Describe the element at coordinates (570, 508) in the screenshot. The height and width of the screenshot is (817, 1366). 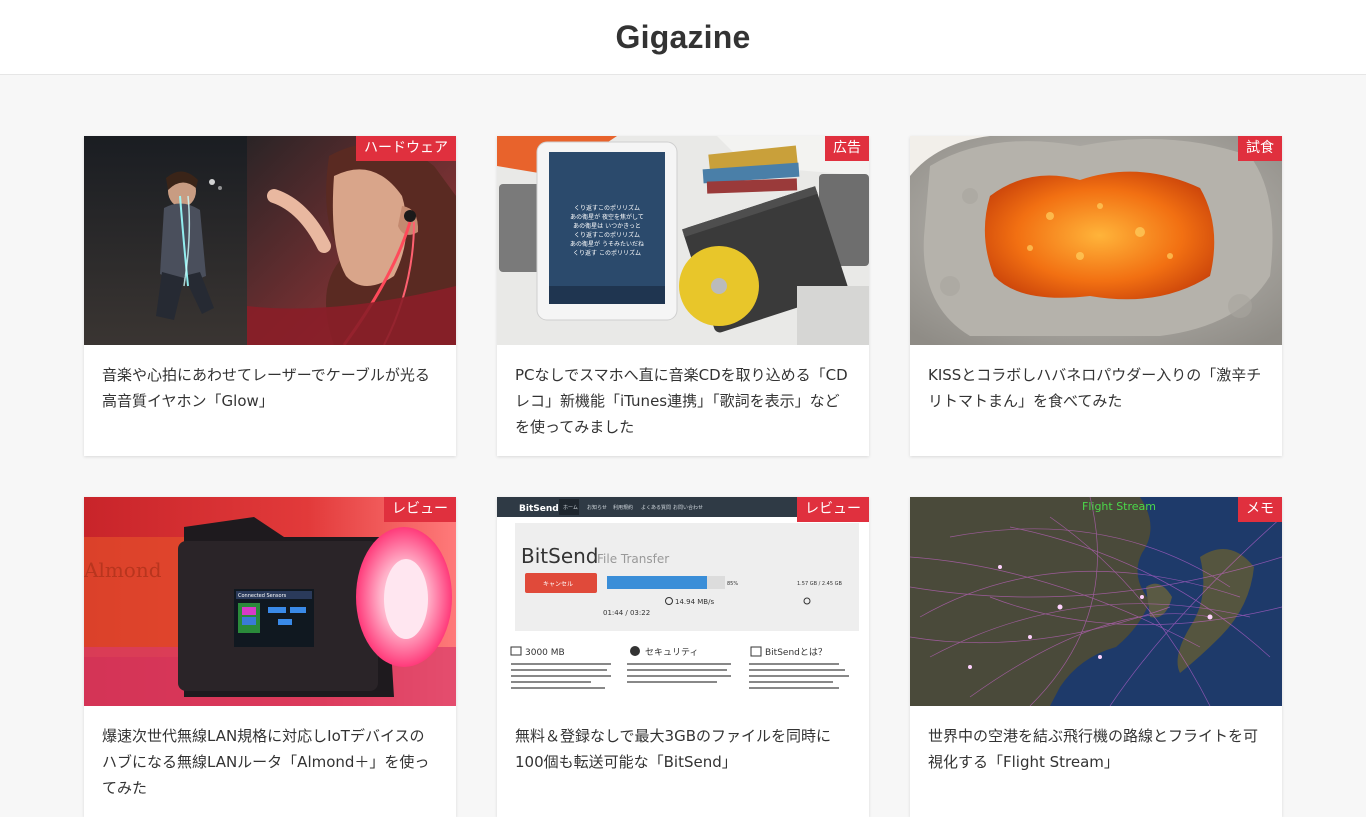
I see `svg-text: ホーム` at that location.